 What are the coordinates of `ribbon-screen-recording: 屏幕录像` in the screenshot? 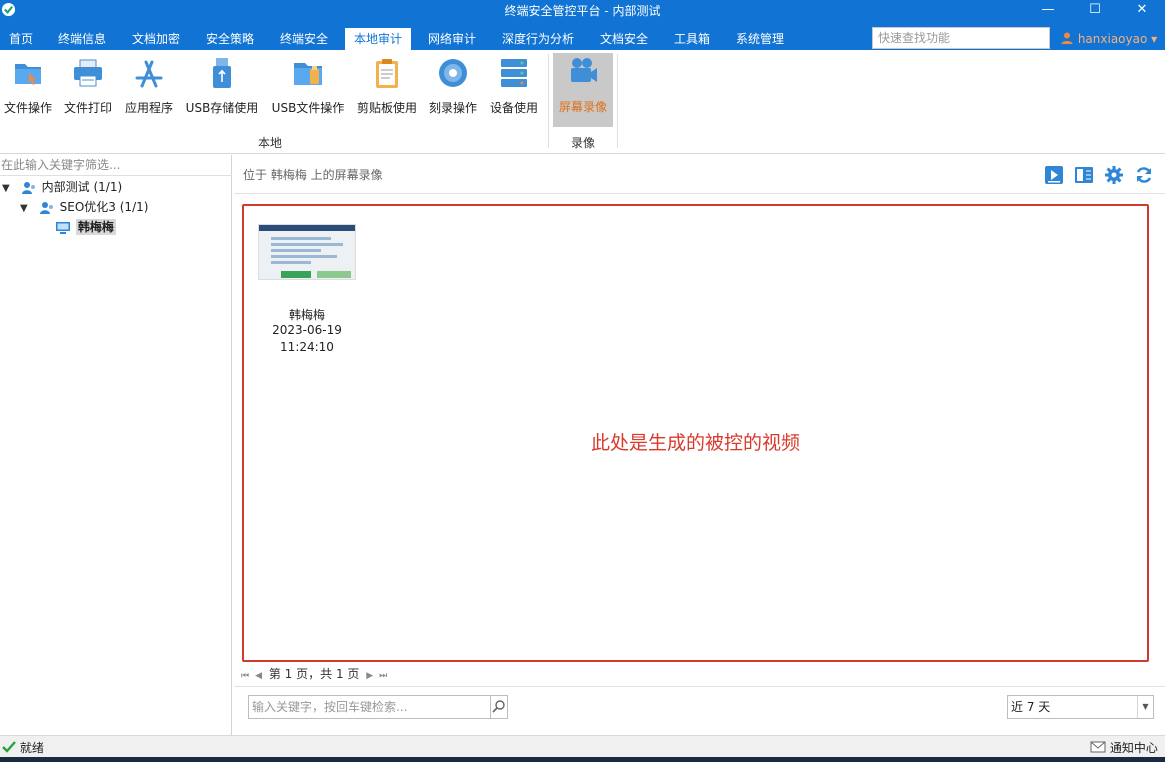 It's located at (583, 90).